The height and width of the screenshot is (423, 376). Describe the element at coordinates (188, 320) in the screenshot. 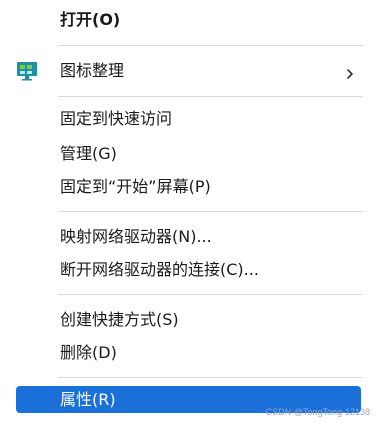

I see `menu-item-create-shortcut: 创建快捷方式(S)` at that location.